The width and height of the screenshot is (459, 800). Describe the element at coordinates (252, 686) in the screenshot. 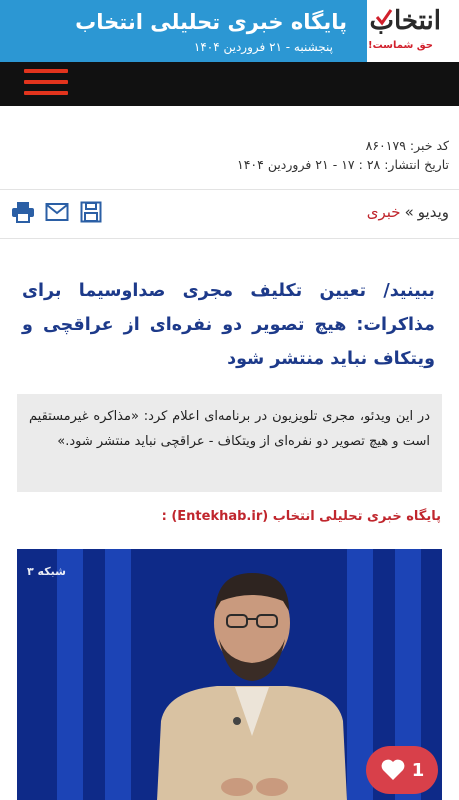

I see `presenter-image` at that location.